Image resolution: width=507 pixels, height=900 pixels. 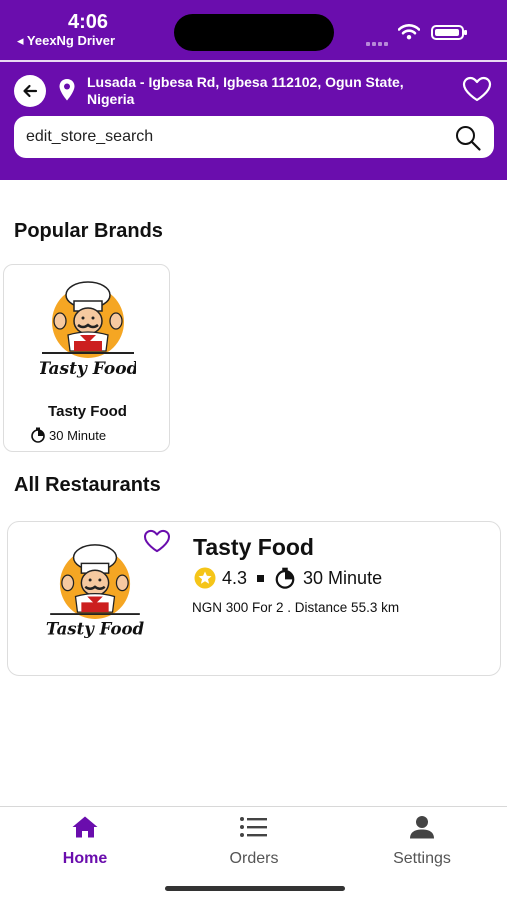 What do you see at coordinates (78, 435) in the screenshot?
I see `brand-time-label: 30 Minute` at bounding box center [78, 435].